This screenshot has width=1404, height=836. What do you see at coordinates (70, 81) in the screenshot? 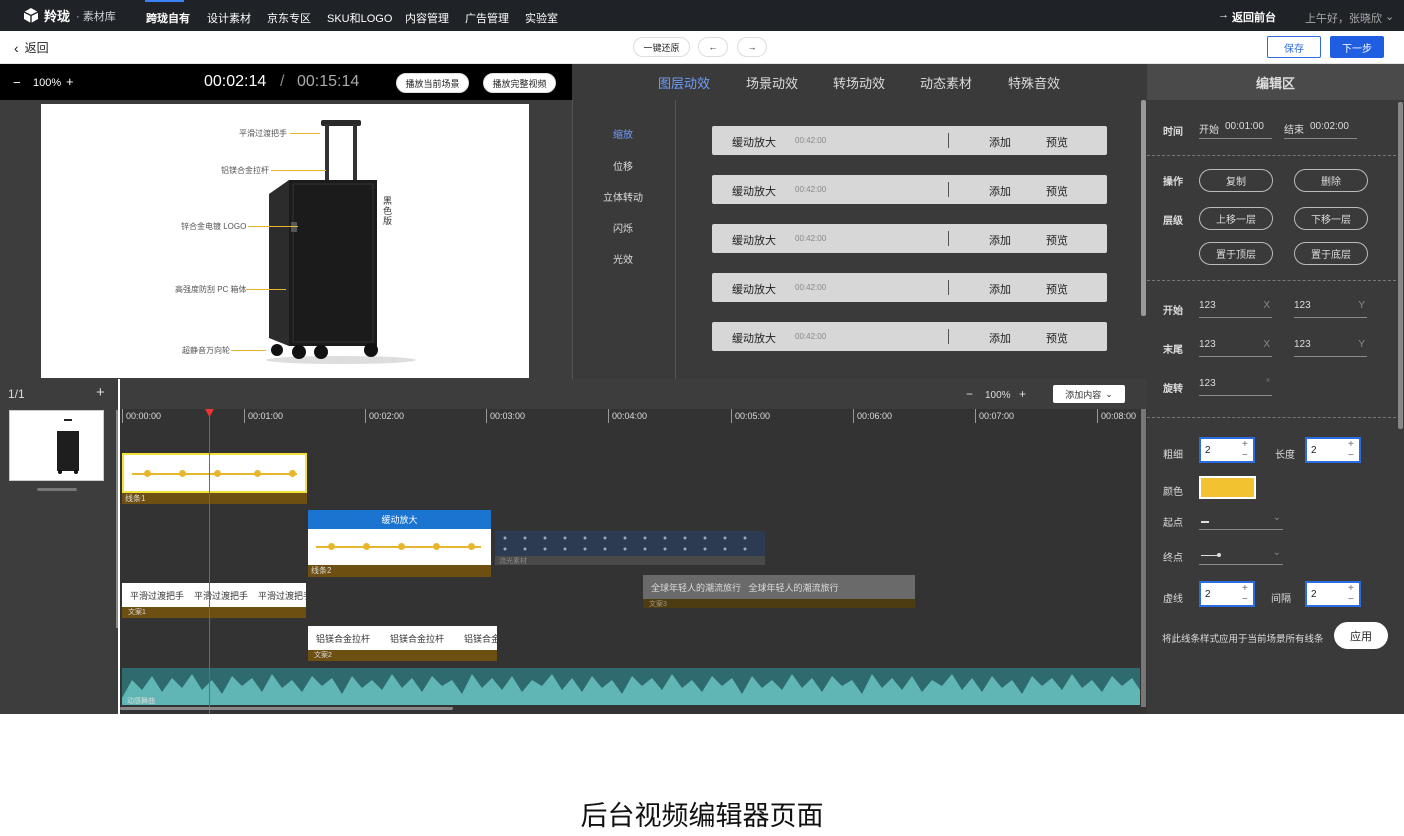
I see `zoom-in-button: +` at bounding box center [70, 81].